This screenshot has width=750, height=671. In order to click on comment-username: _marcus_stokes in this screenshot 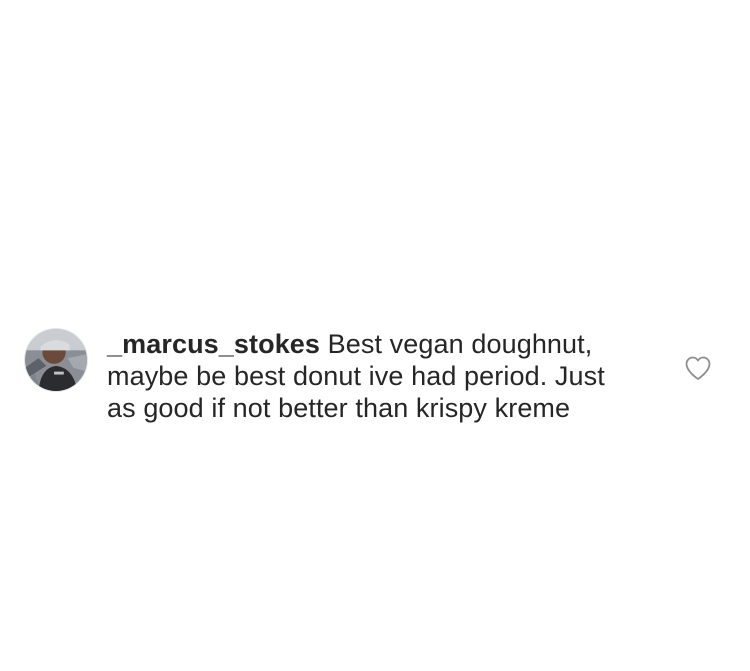, I will do `click(213, 344)`.